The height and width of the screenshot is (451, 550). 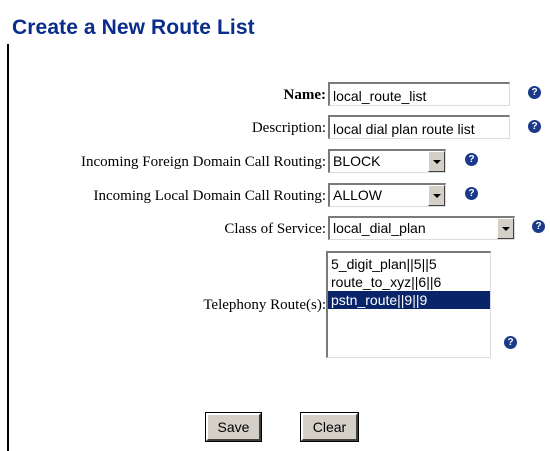 What do you see at coordinates (534, 126) in the screenshot?
I see `description-help-icon: ?` at bounding box center [534, 126].